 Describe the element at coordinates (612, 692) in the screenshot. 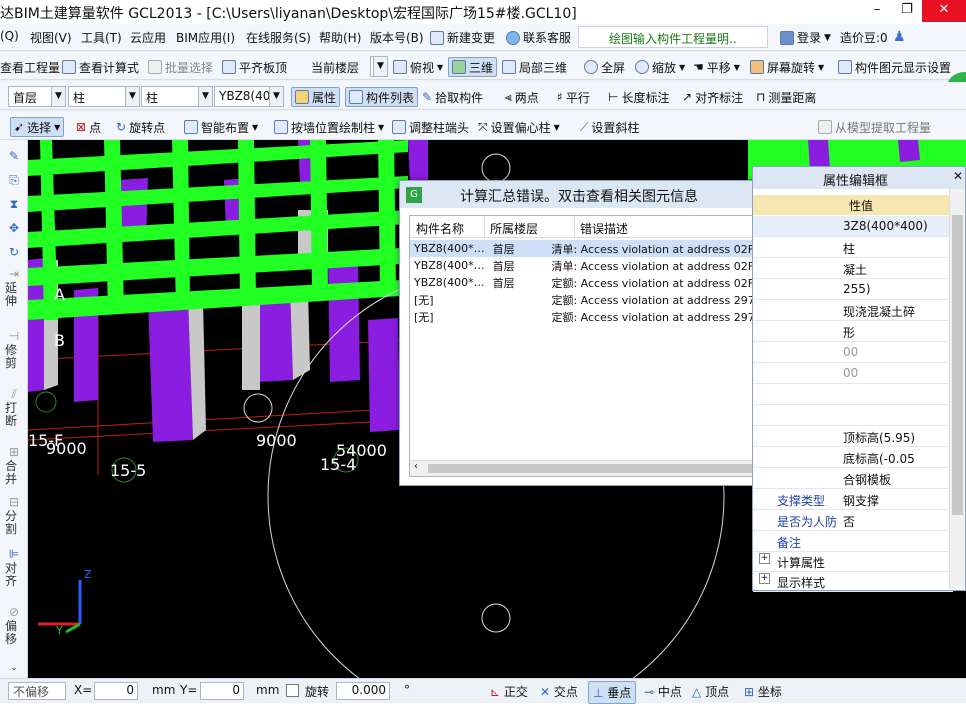

I see `snap-perp: ⊥ 垂点` at that location.